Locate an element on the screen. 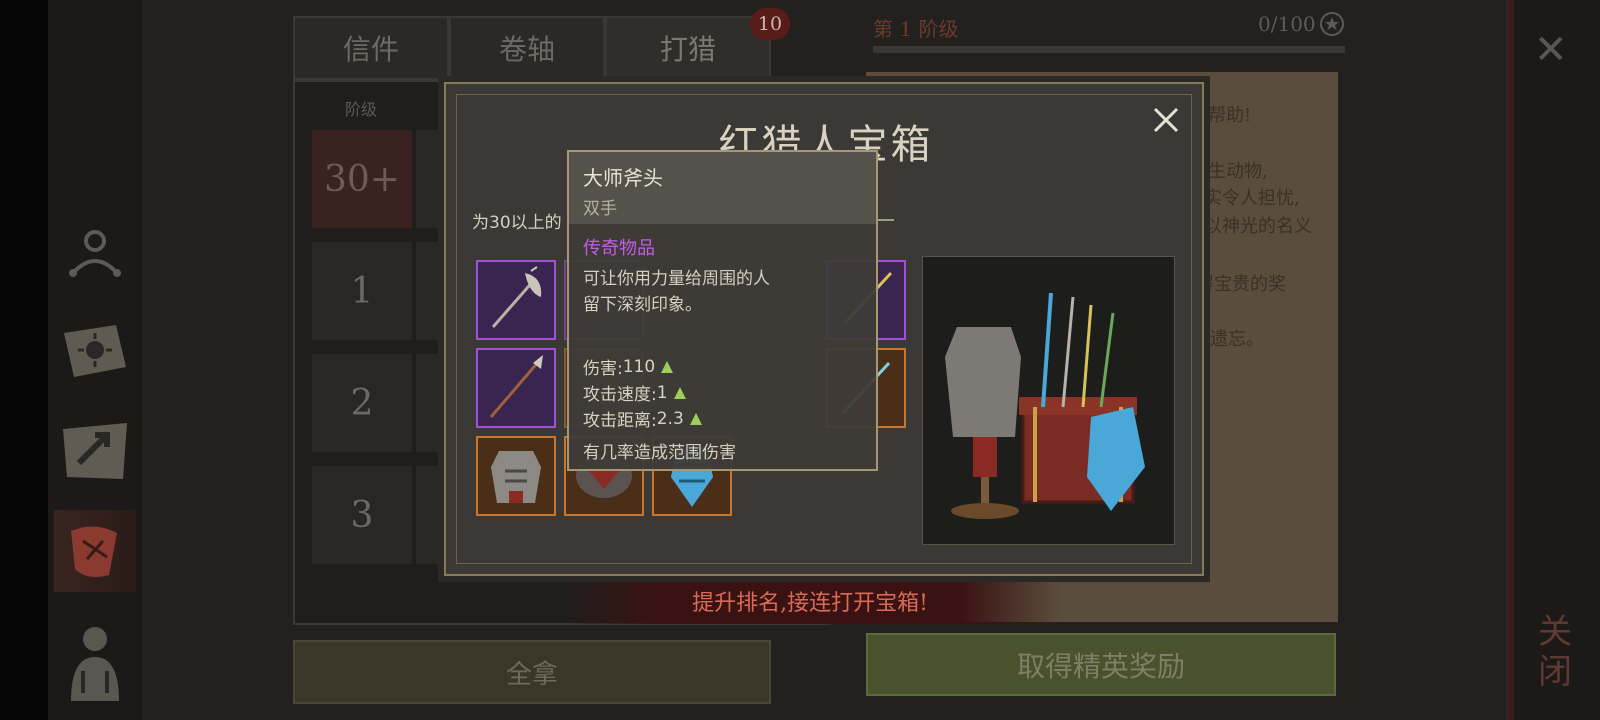  level-progress-text: 0/100 is located at coordinates (1287, 24).